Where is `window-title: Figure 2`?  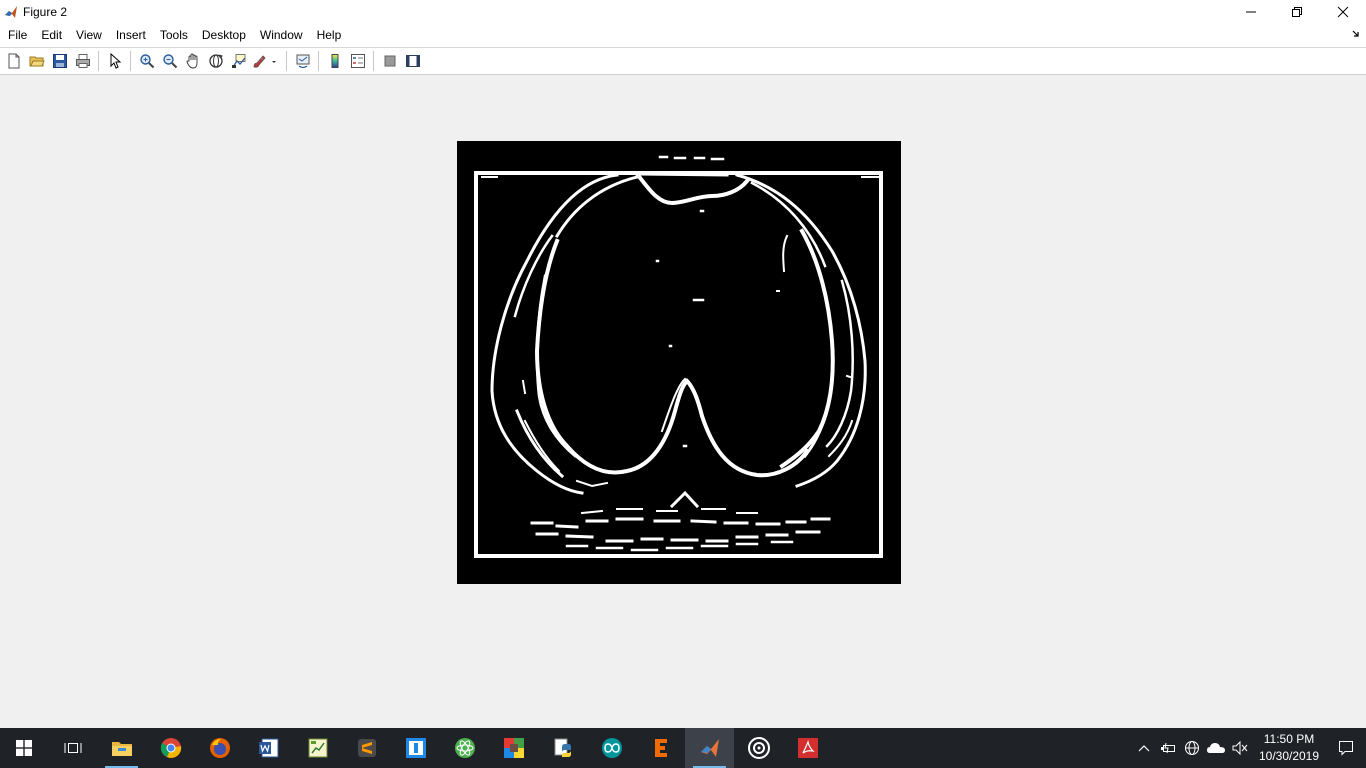
window-title: Figure 2 is located at coordinates (45, 12).